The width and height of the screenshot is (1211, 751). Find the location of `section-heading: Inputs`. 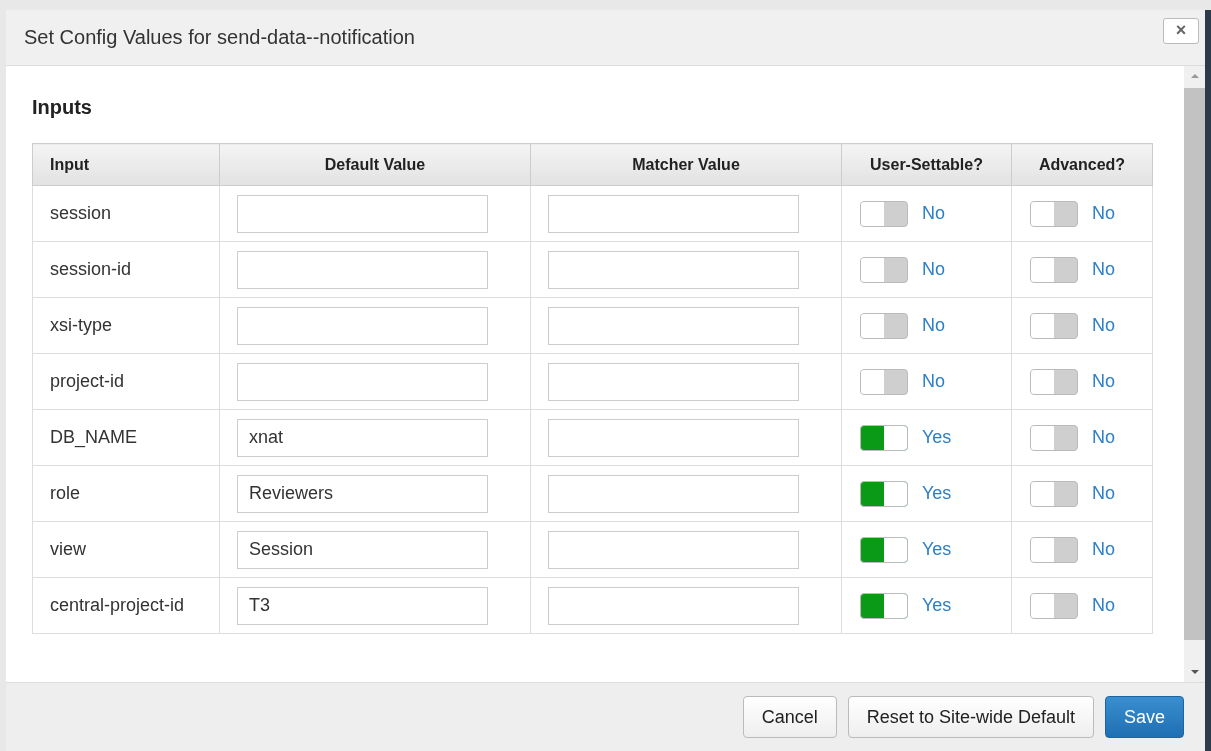

section-heading: Inputs is located at coordinates (62, 107).